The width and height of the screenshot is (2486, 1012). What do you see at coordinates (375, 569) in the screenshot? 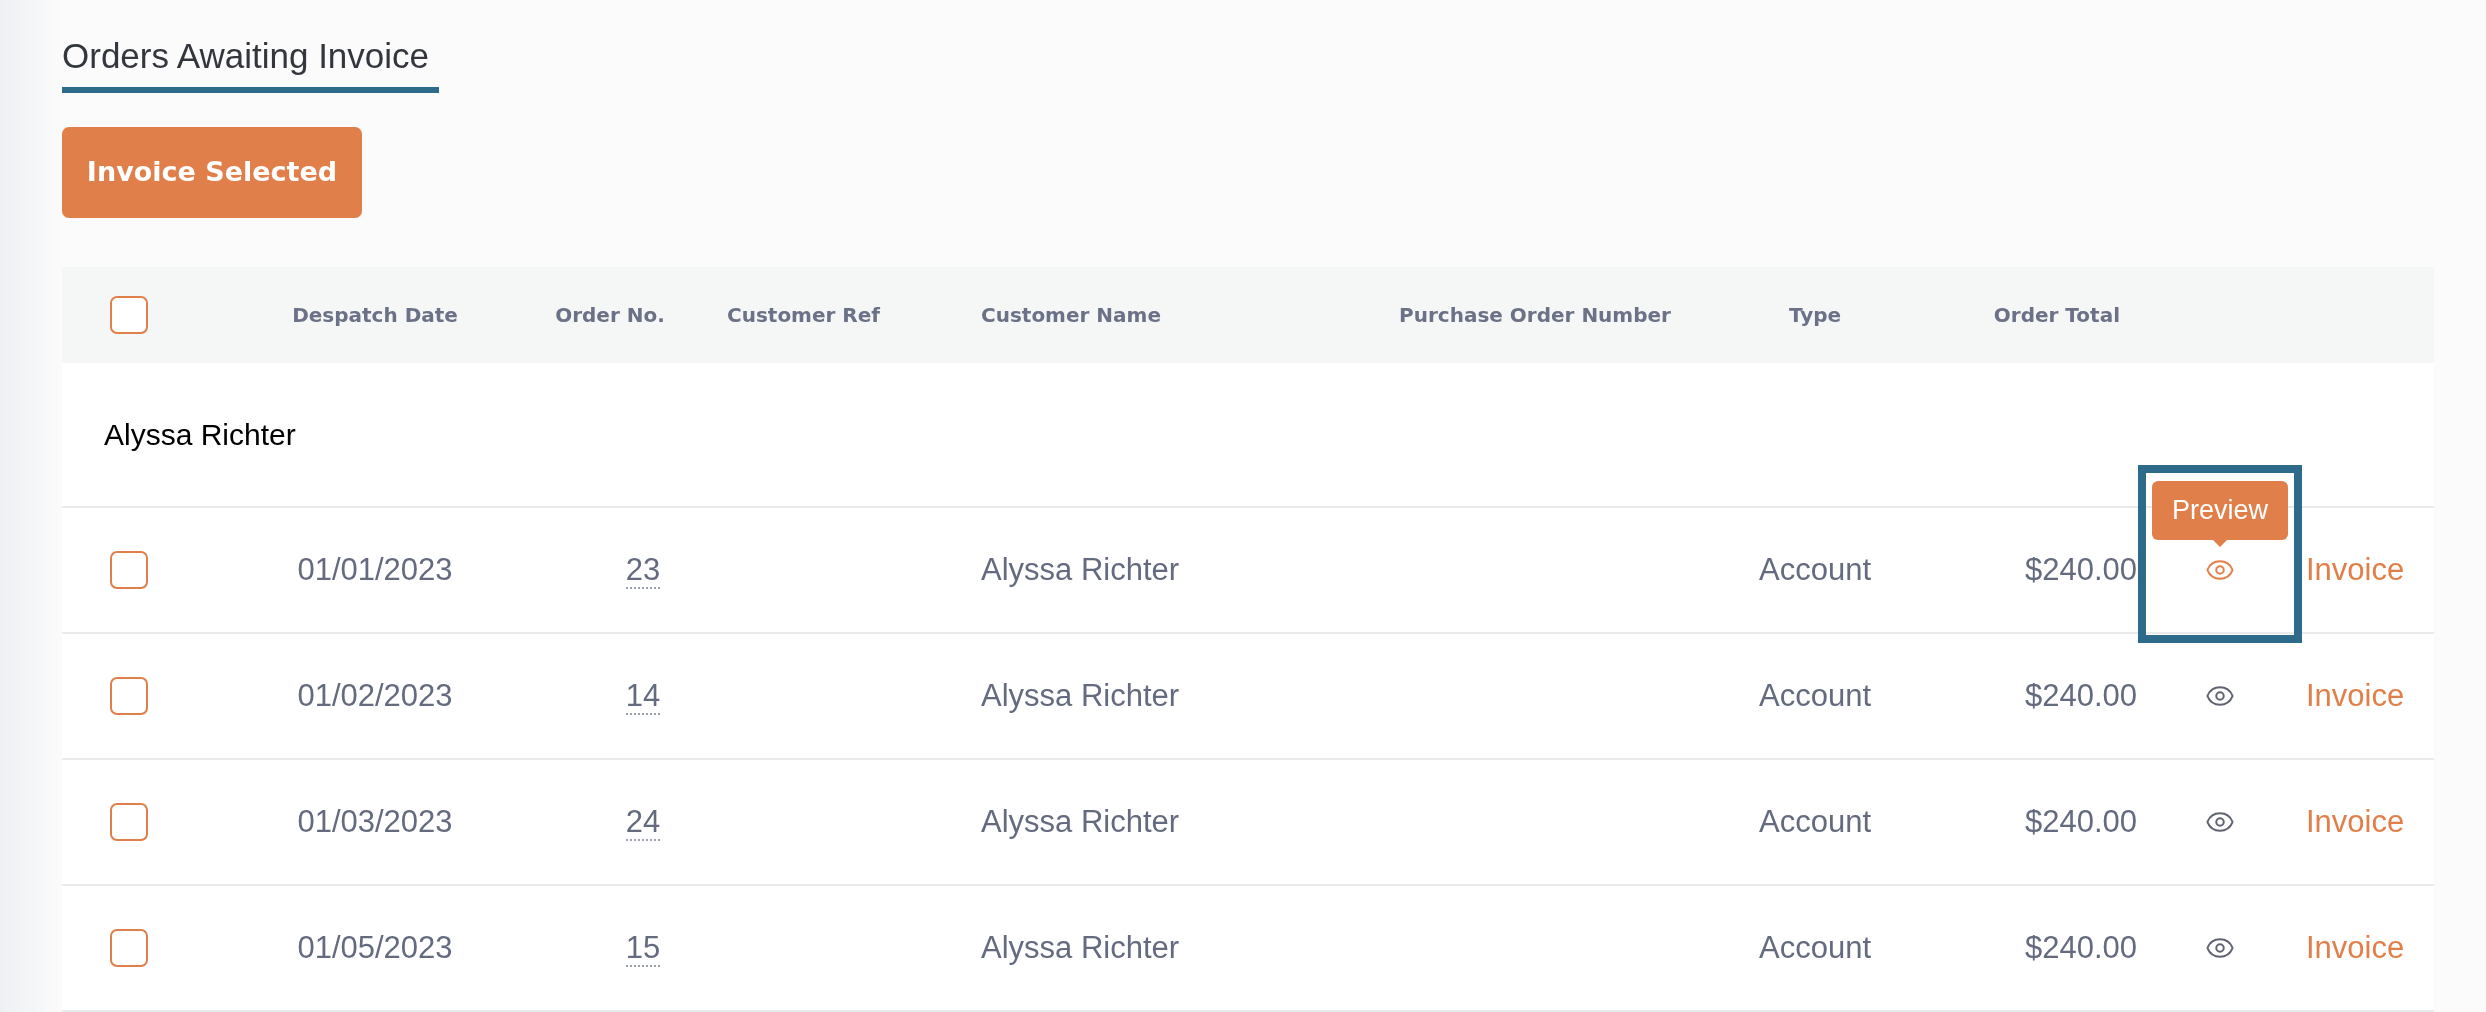
I see `despatch-date: 01/01/2023` at bounding box center [375, 569].